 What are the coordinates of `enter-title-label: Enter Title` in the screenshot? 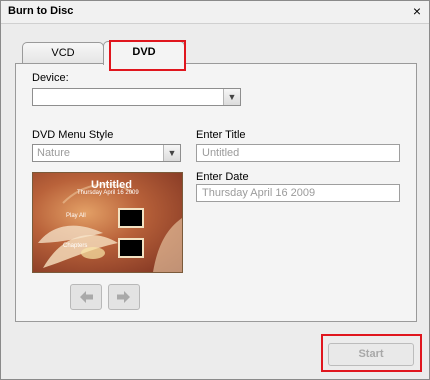 It's located at (221, 135).